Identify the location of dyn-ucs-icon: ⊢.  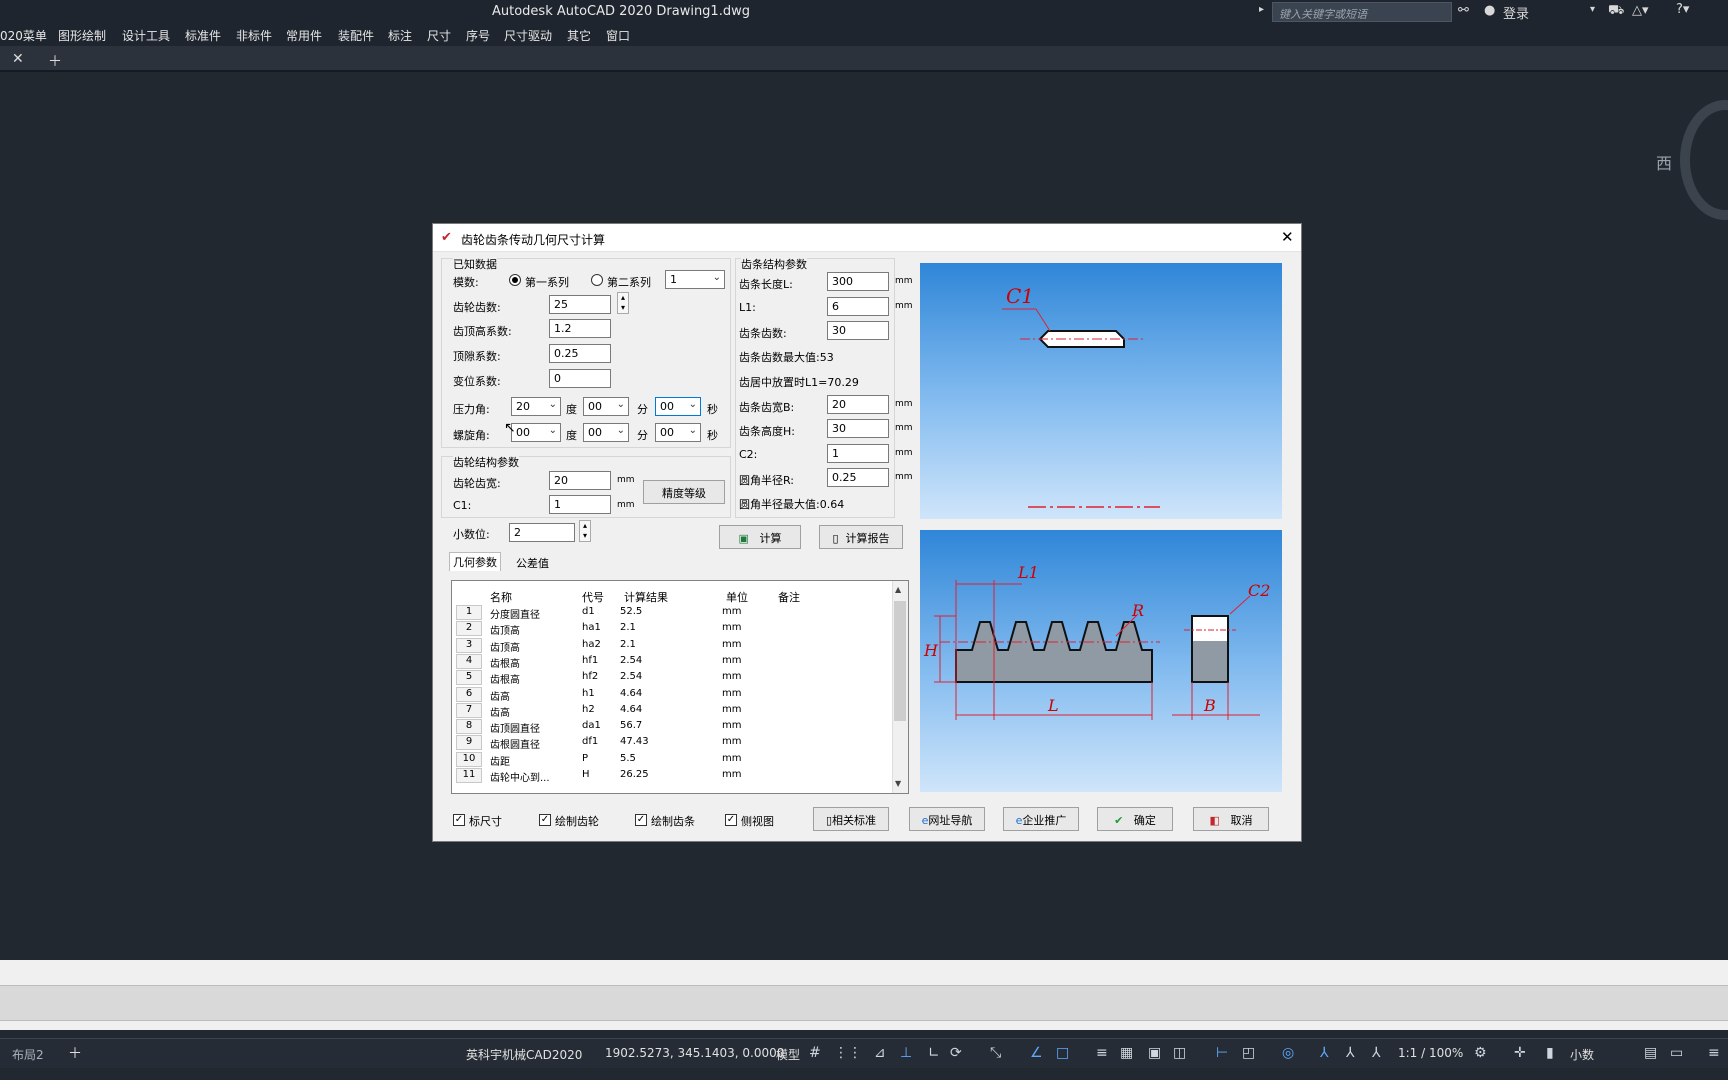
(1222, 1053).